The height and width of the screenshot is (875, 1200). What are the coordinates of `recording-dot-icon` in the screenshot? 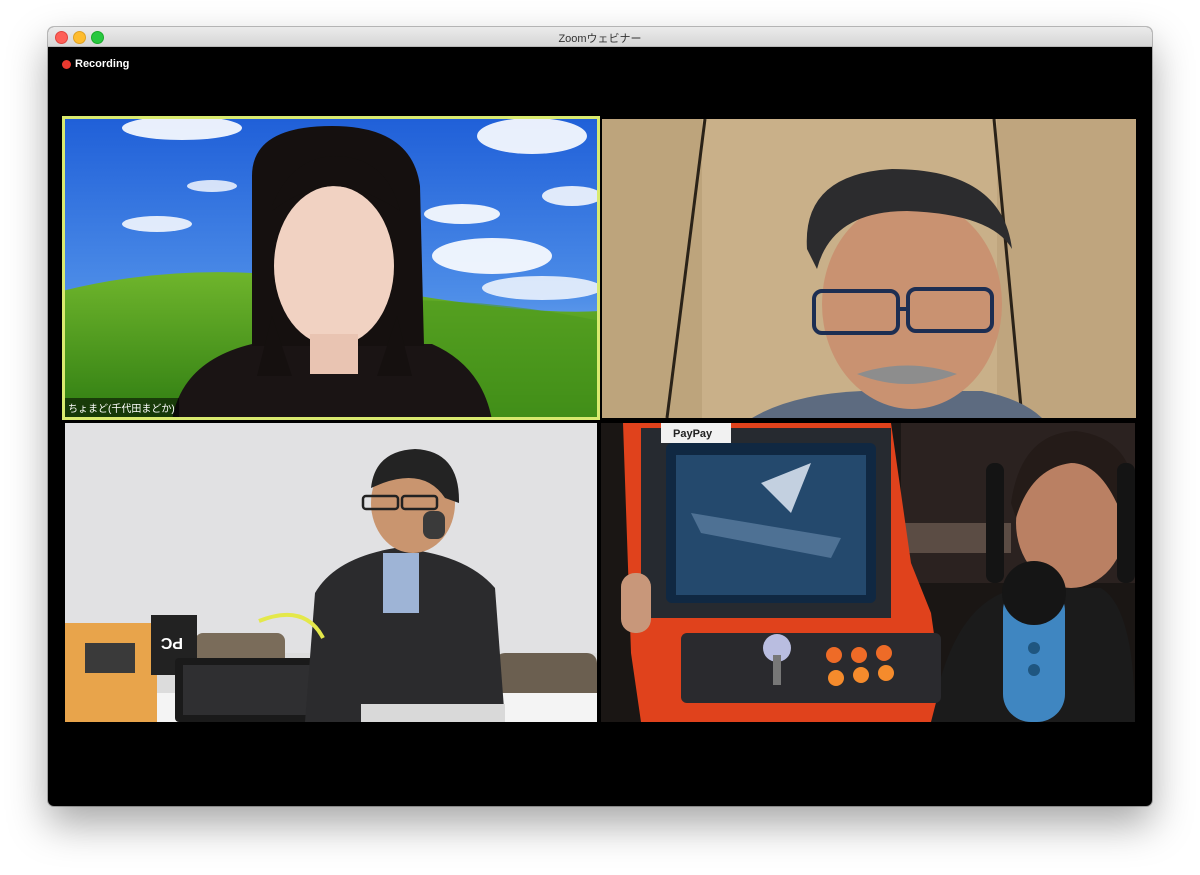 It's located at (66, 64).